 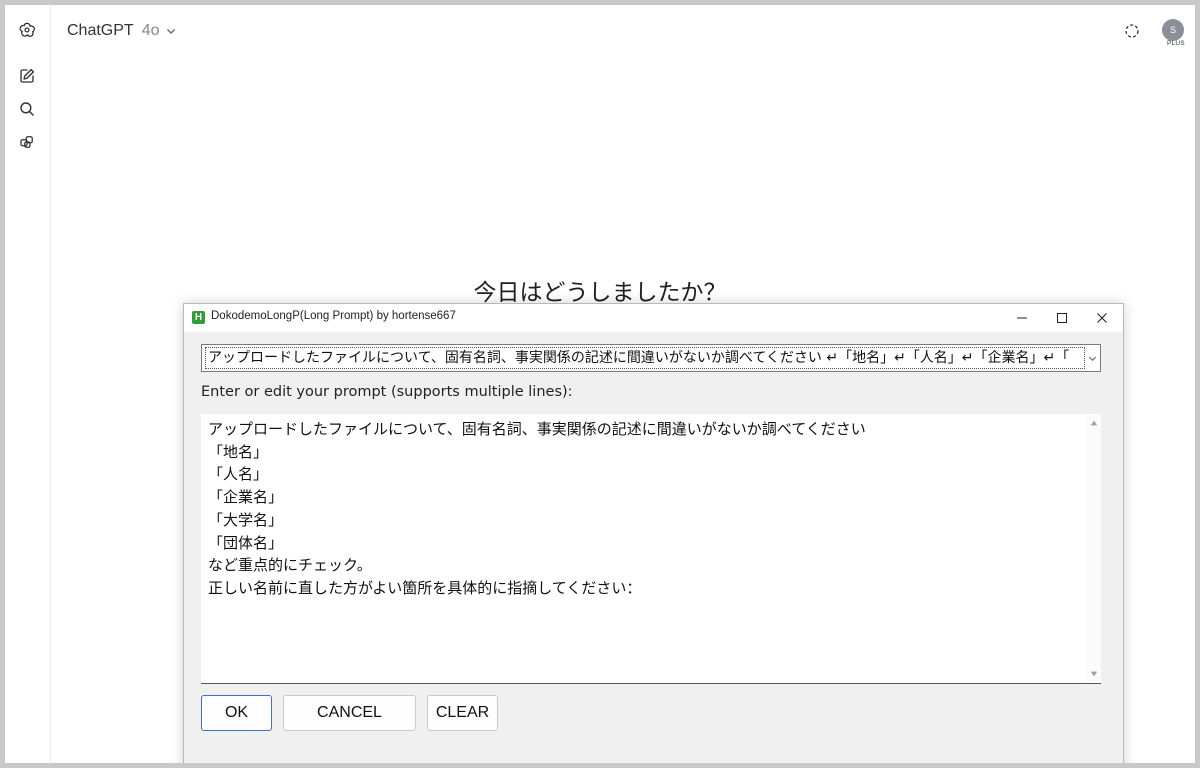 I want to click on gpts-icon, so click(x=27, y=142).